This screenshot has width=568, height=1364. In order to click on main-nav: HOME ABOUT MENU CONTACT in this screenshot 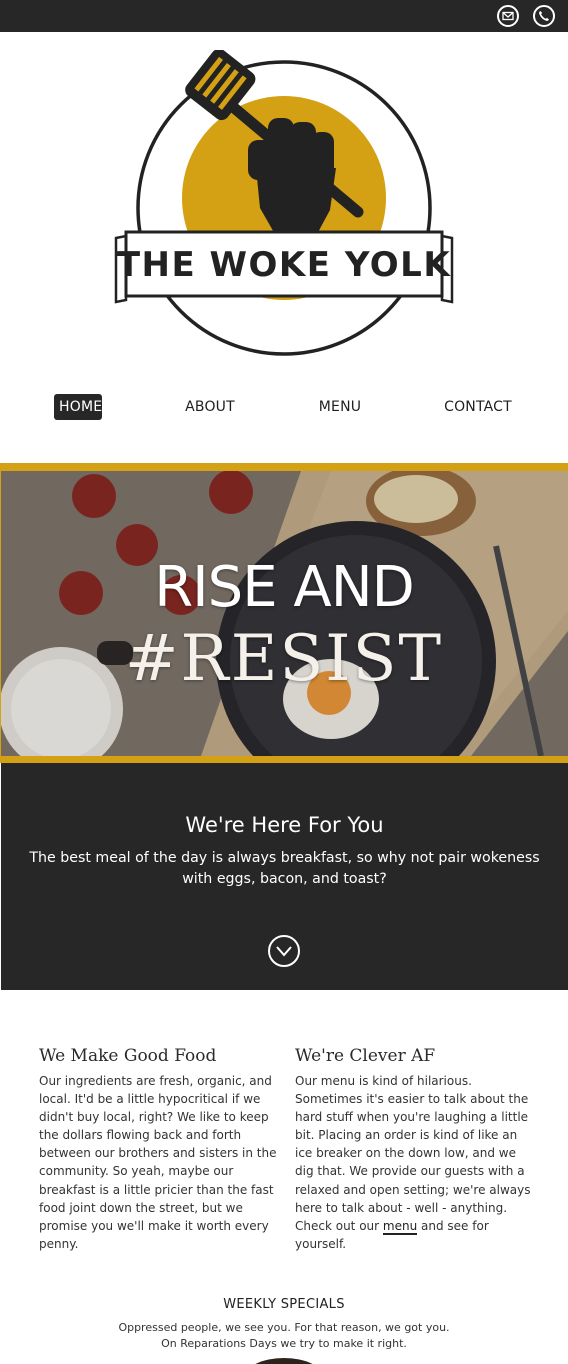, I will do `click(284, 408)`.